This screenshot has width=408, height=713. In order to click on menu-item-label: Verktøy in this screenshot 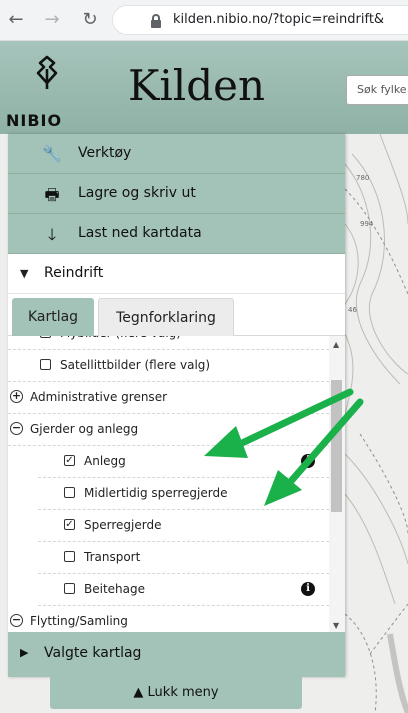, I will do `click(105, 153)`.